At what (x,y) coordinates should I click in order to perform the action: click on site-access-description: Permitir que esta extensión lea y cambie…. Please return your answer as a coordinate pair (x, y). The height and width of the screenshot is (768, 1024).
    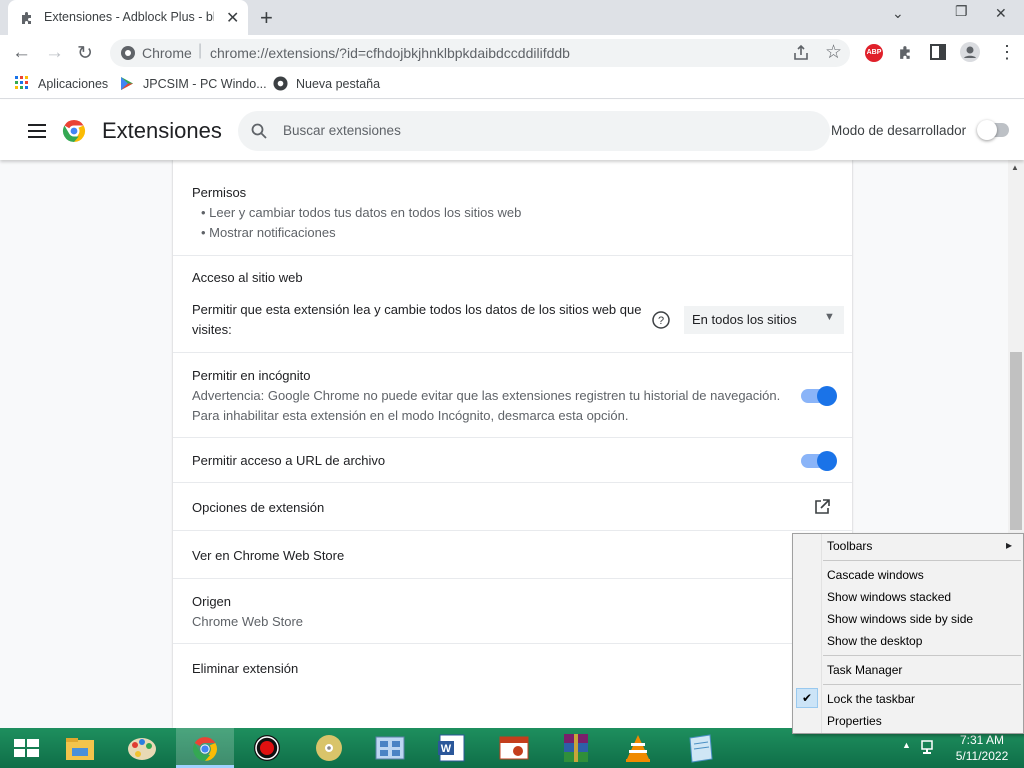
    Looking at the image, I should click on (417, 309).